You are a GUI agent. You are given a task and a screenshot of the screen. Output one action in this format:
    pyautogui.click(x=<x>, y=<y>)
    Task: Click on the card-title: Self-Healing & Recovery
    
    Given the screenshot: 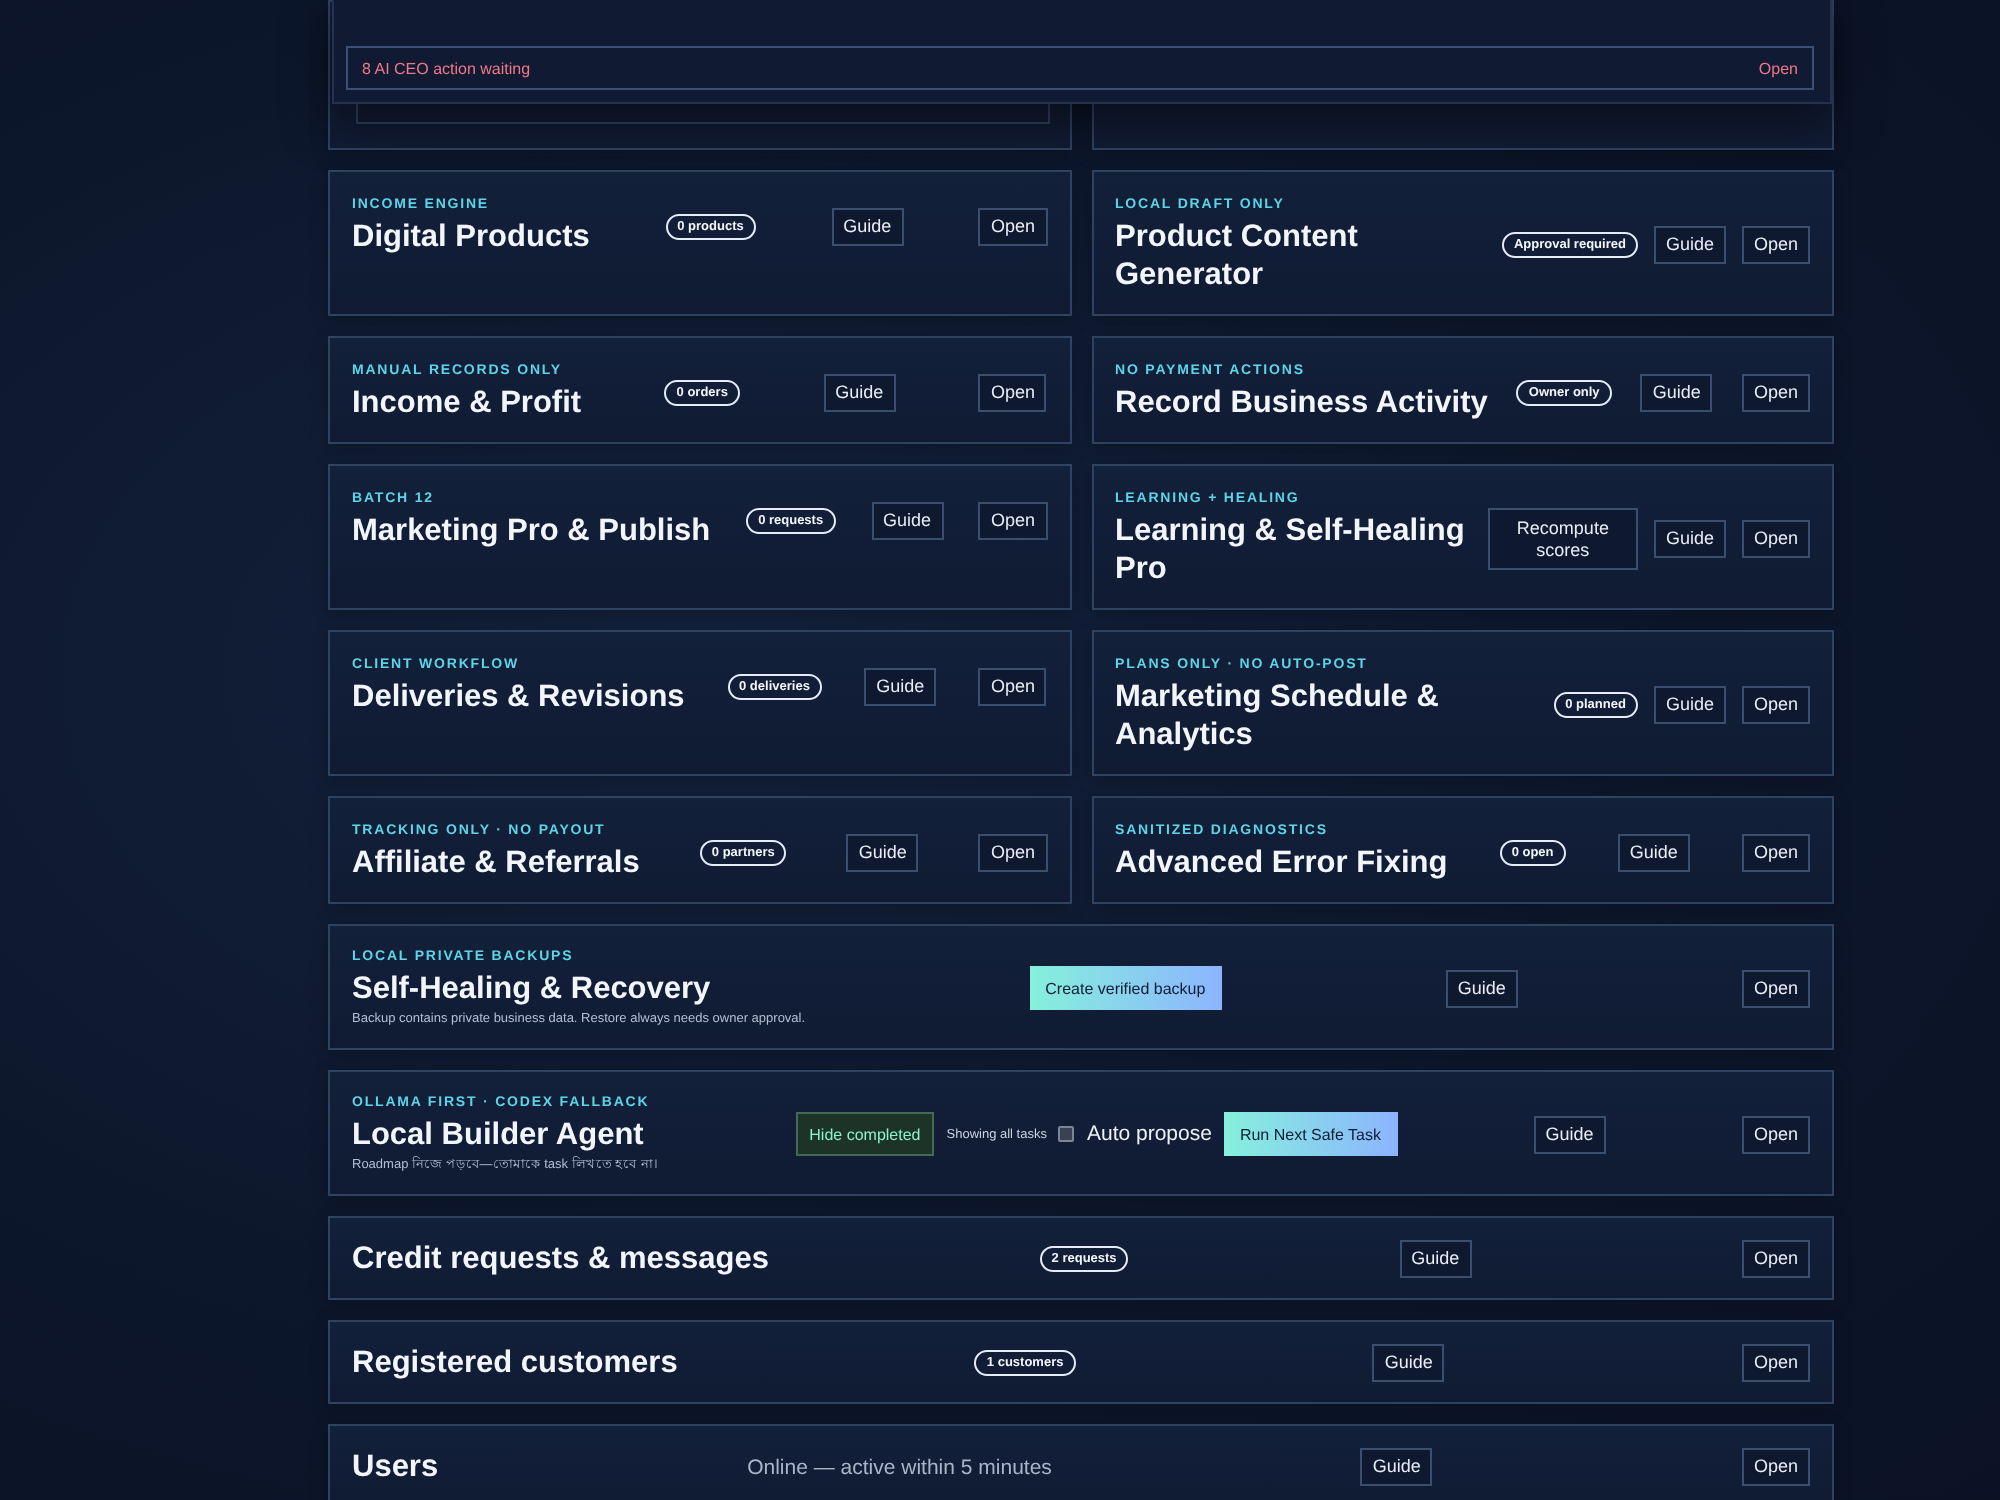 What is the action you would take?
    pyautogui.click(x=532, y=989)
    